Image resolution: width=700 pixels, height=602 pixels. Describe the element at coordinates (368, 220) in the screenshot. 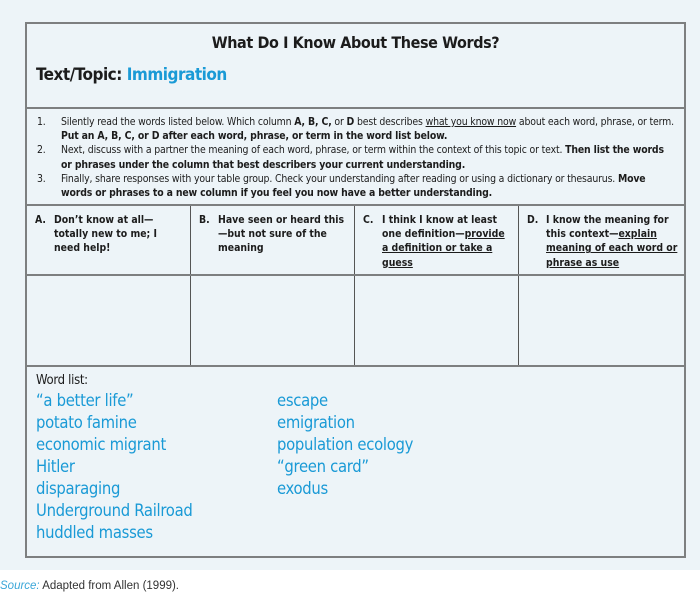

I see `column-letter: C.` at that location.